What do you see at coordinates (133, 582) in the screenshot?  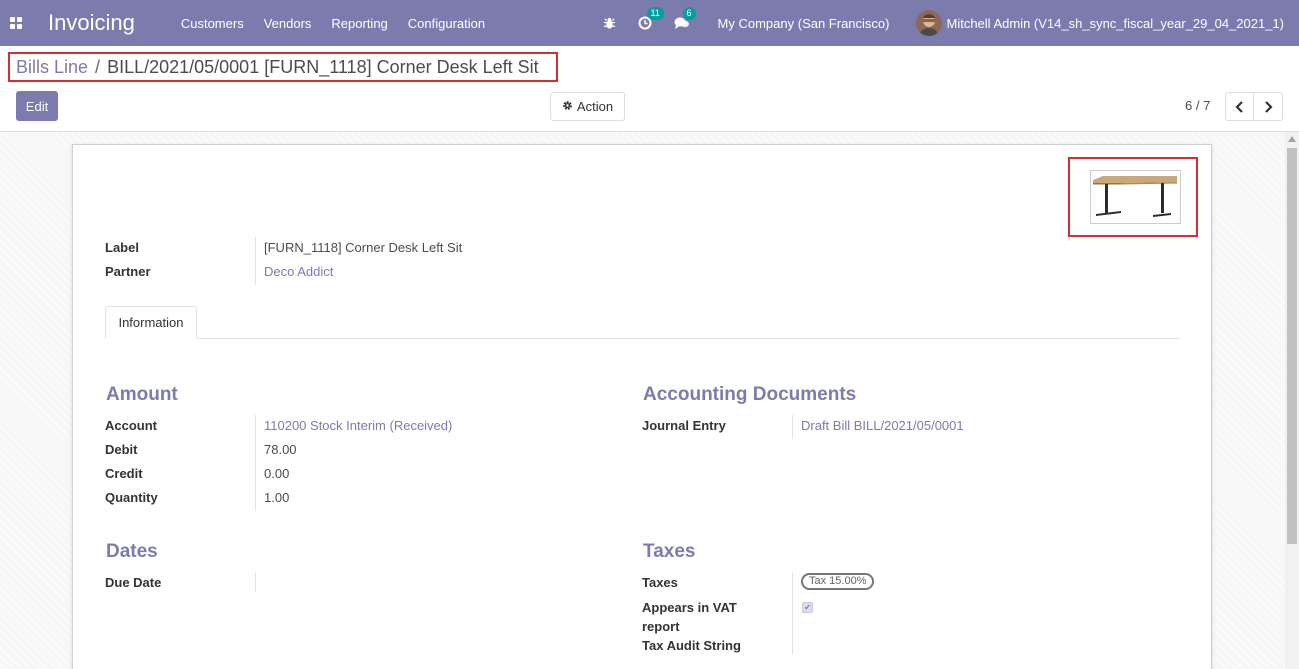 I see `due-date-label: Due Date` at bounding box center [133, 582].